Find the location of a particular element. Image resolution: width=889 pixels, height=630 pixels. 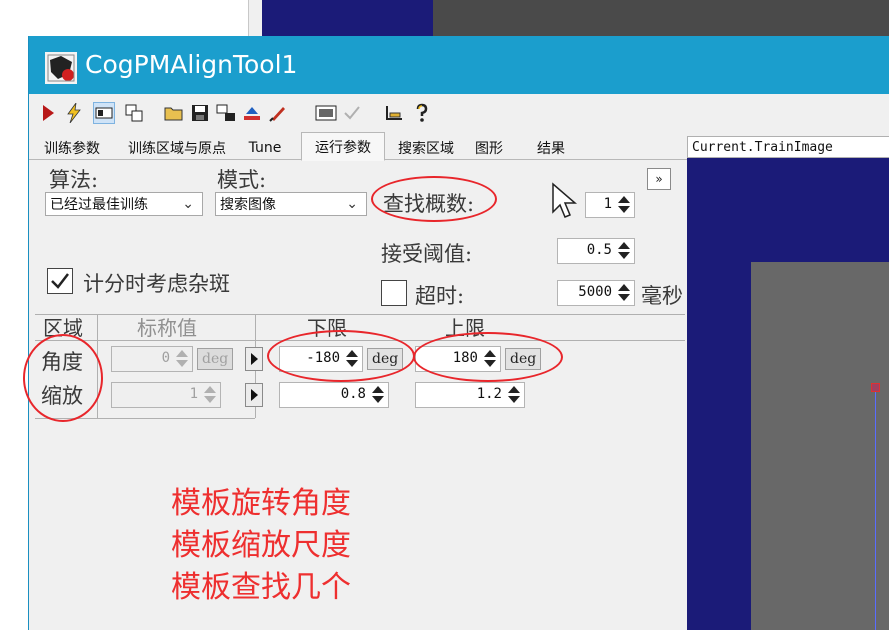

timeout-value: 5000 is located at coordinates (595, 292).